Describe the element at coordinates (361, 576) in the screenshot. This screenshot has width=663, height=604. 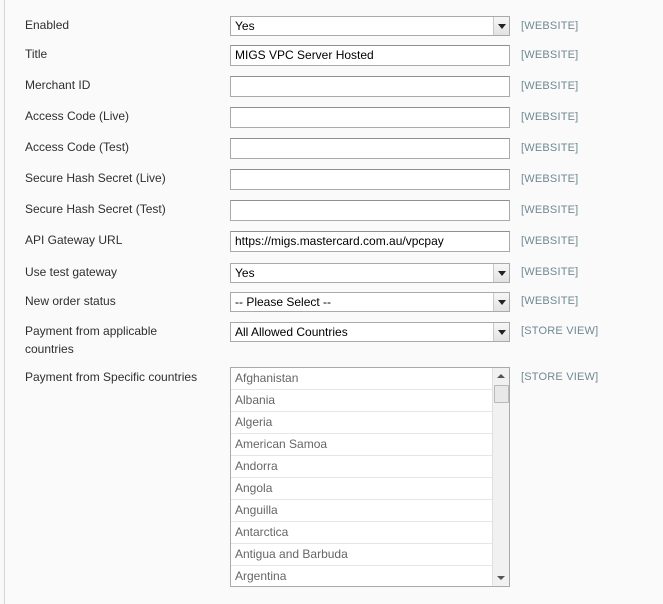
I see `country-option: Argentina` at that location.